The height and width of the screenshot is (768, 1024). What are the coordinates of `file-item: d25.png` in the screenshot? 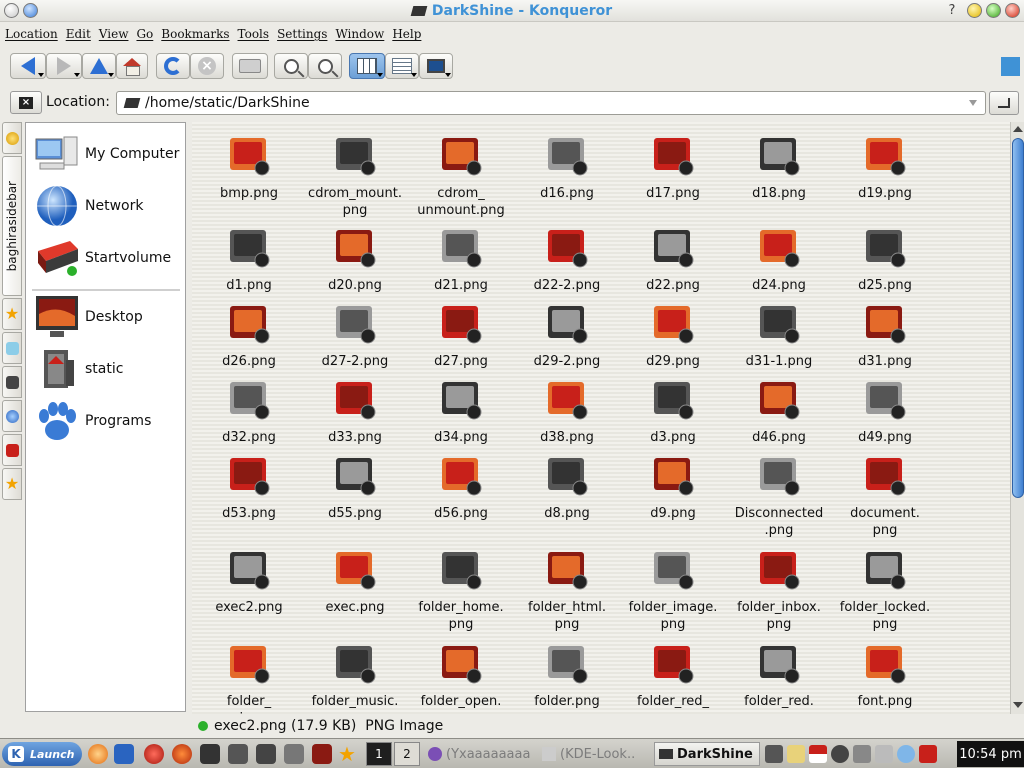 It's located at (885, 256).